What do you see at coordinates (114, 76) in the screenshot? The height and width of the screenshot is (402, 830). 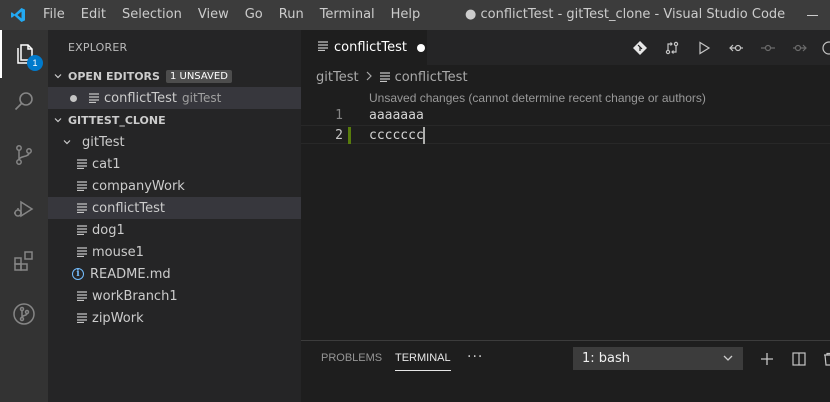 I see `open-editors-label: OPEN EDITORS` at bounding box center [114, 76].